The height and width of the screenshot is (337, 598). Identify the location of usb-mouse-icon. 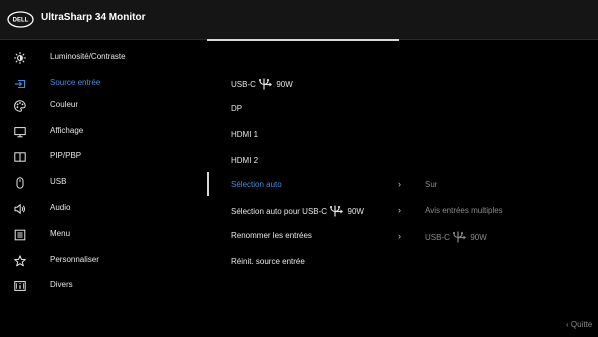
(20, 183).